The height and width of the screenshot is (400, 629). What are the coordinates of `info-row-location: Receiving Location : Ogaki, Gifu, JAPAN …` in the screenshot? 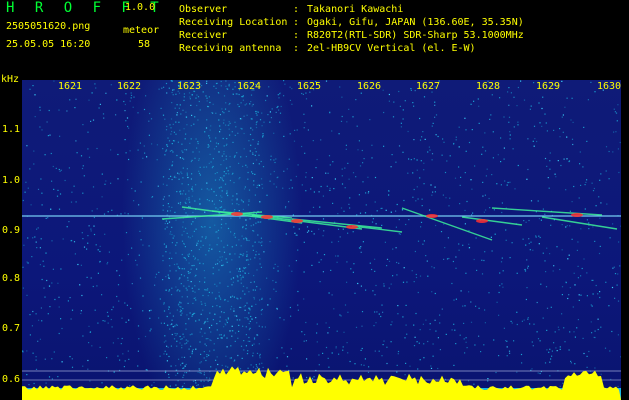 It's located at (351, 22).